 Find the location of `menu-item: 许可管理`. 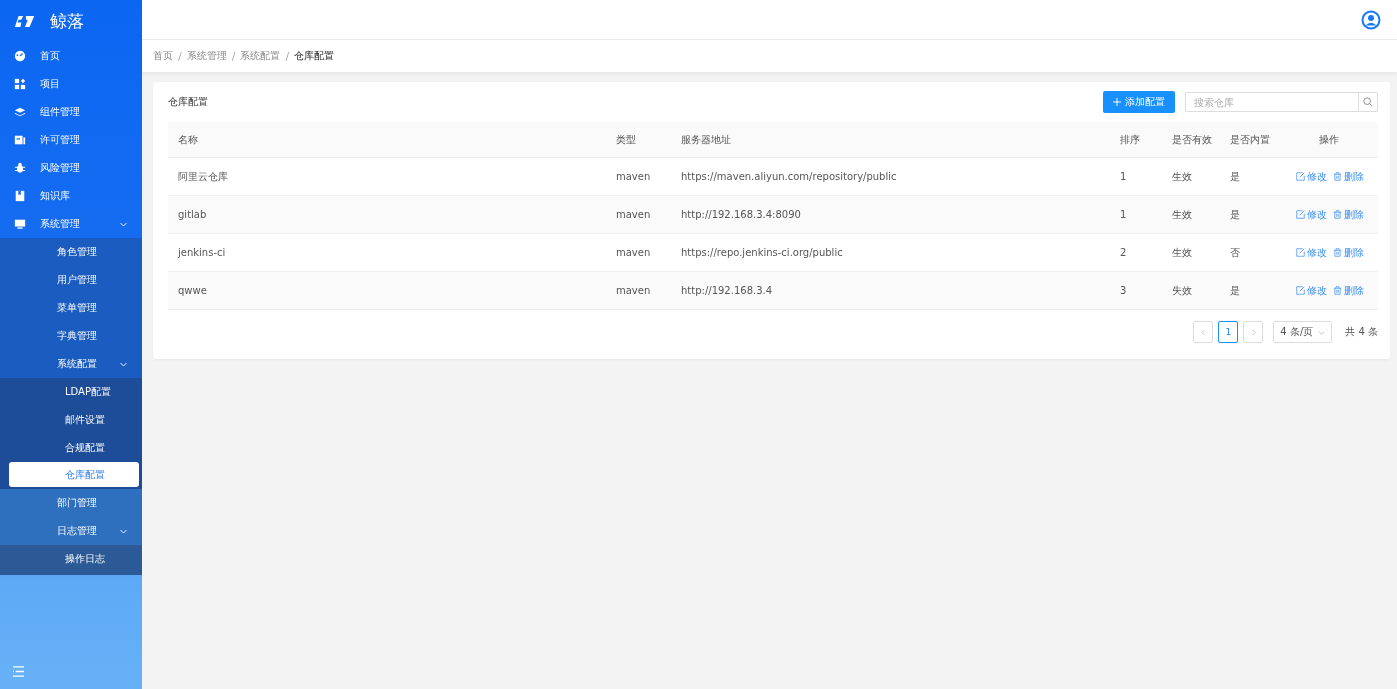

menu-item: 许可管理 is located at coordinates (71, 140).